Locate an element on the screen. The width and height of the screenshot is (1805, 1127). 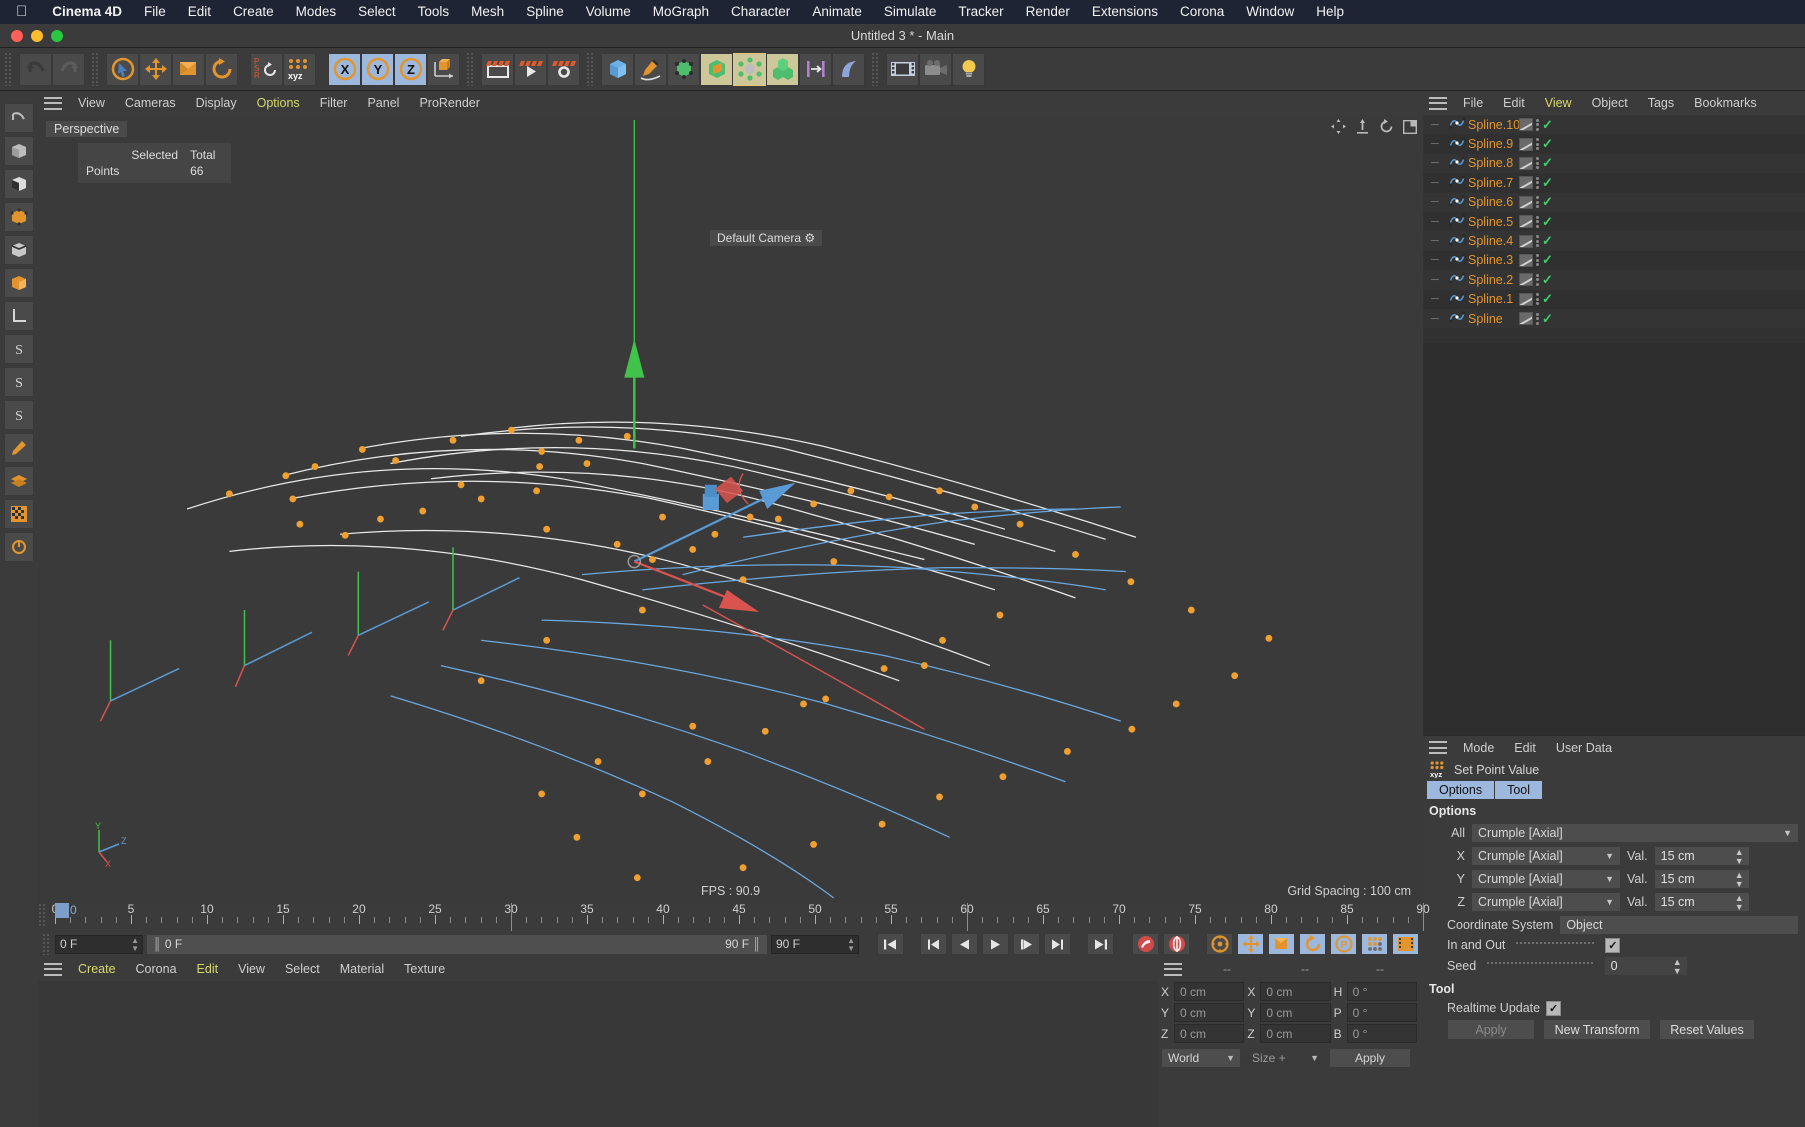
previous-keyframe-icon is located at coordinates (933, 944).